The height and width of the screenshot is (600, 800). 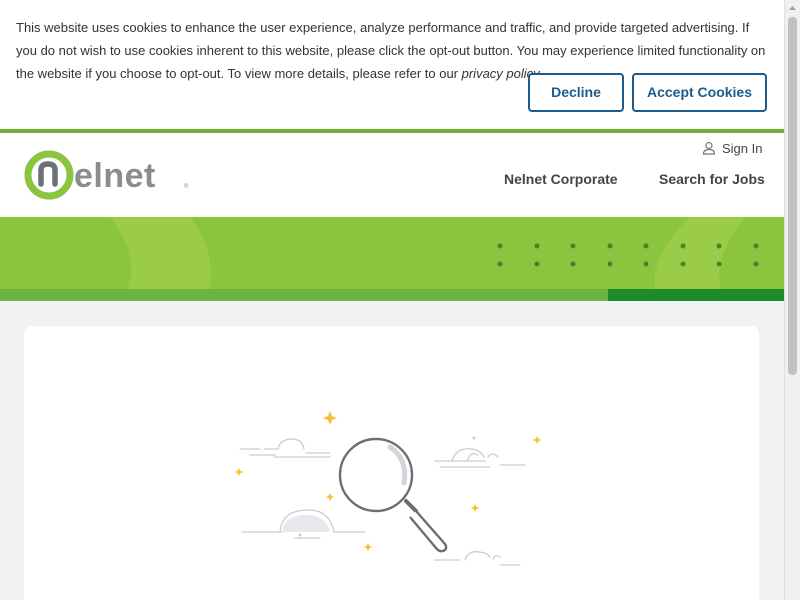 I want to click on hero-banner, so click(x=392, y=253).